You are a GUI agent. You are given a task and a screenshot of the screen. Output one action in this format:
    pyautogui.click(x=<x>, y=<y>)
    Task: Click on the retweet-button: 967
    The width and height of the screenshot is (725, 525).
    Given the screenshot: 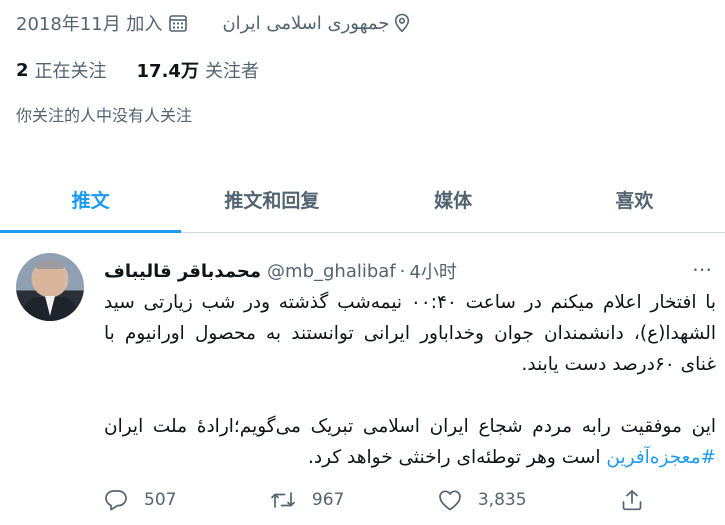 What is the action you would take?
    pyautogui.click(x=307, y=500)
    